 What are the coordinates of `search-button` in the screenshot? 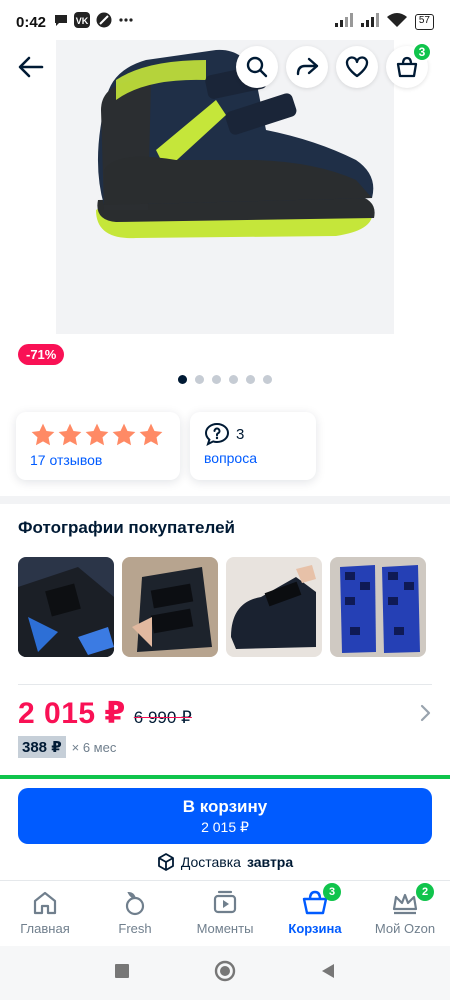 It's located at (257, 67).